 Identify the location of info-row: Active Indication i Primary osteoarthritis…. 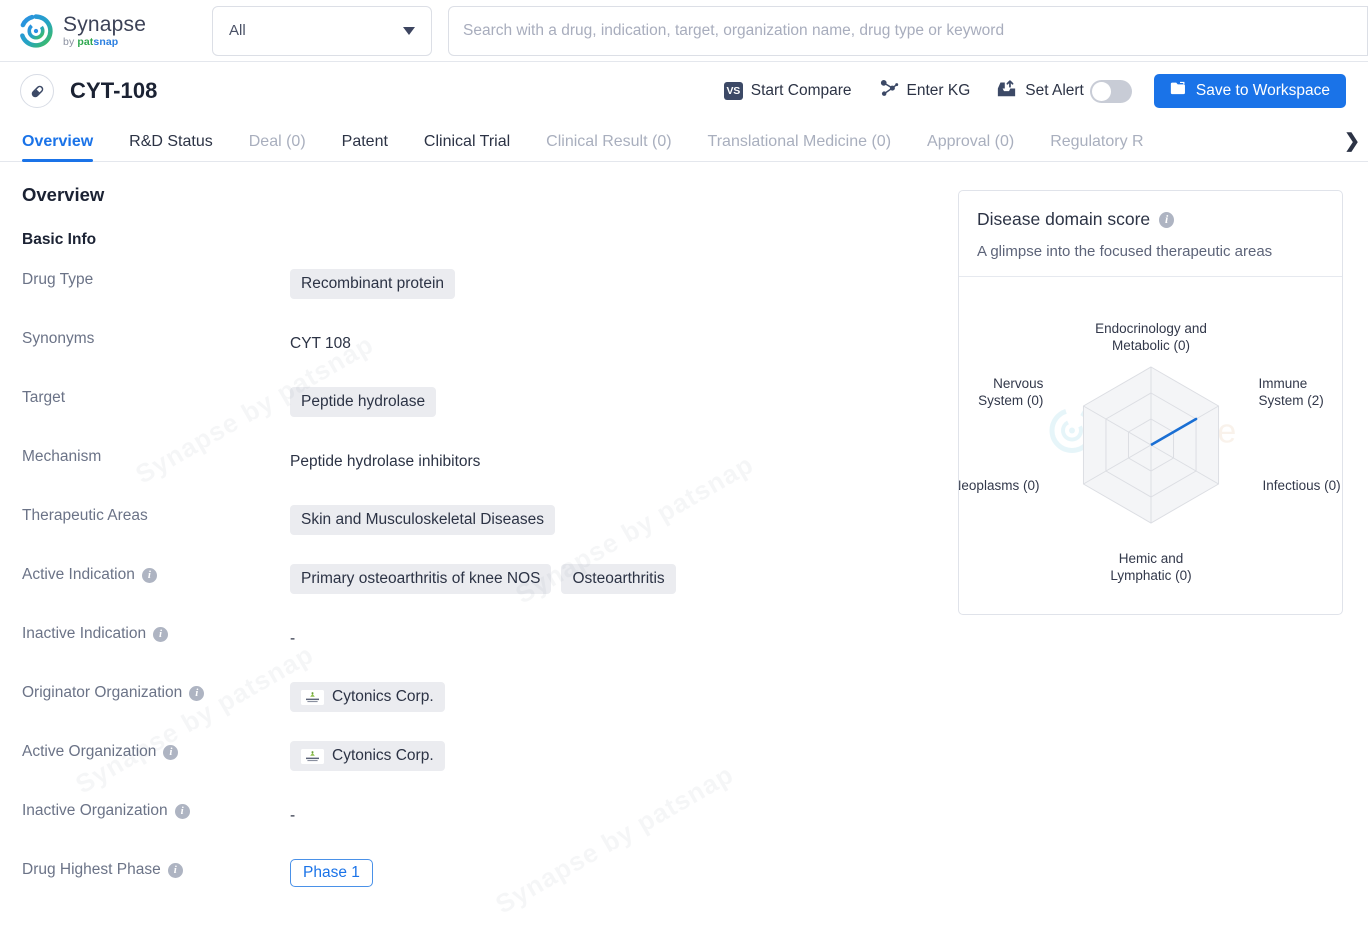
(487, 591).